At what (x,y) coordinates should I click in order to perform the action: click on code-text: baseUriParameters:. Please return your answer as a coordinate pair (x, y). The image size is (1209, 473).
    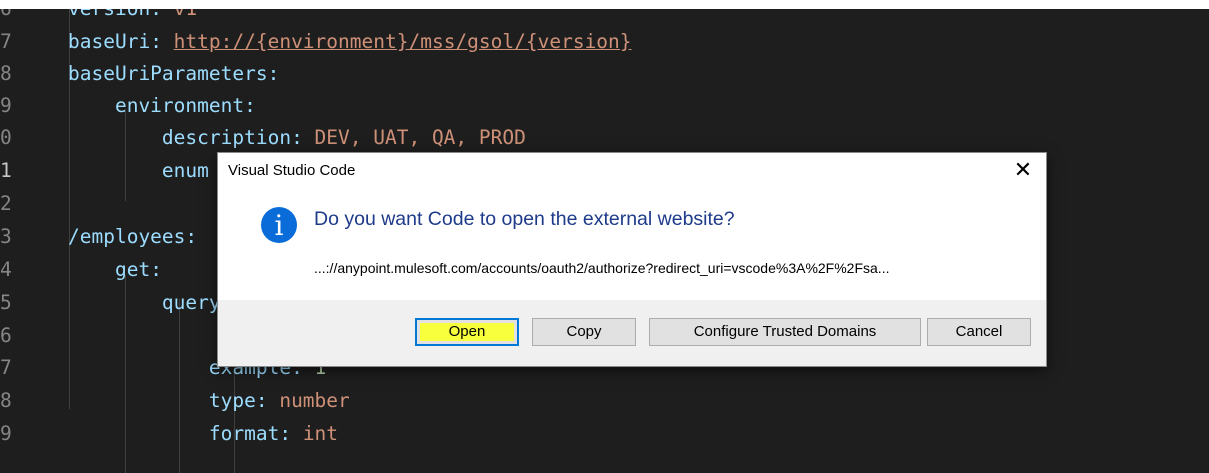
    Looking at the image, I should click on (173, 73).